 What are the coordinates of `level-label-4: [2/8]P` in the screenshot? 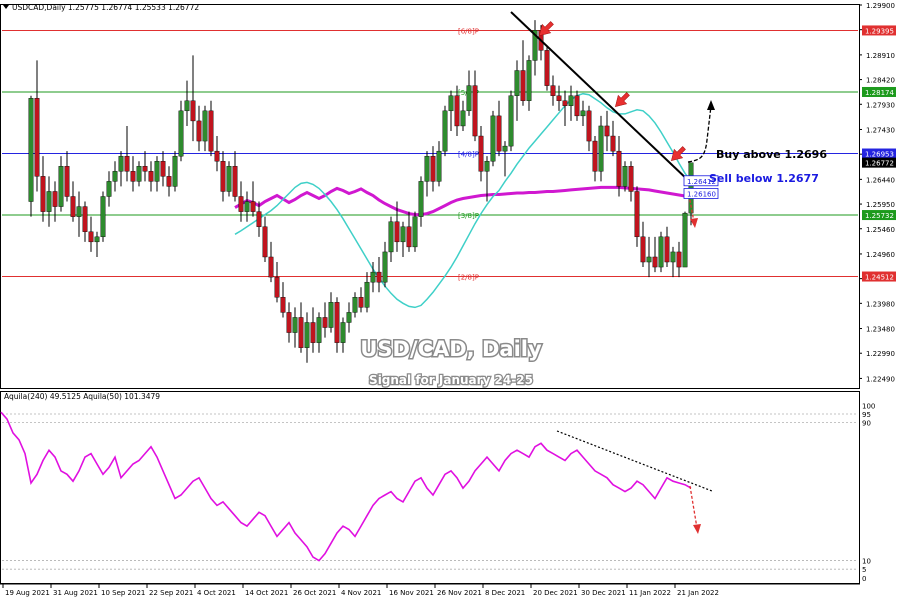 It's located at (468, 278).